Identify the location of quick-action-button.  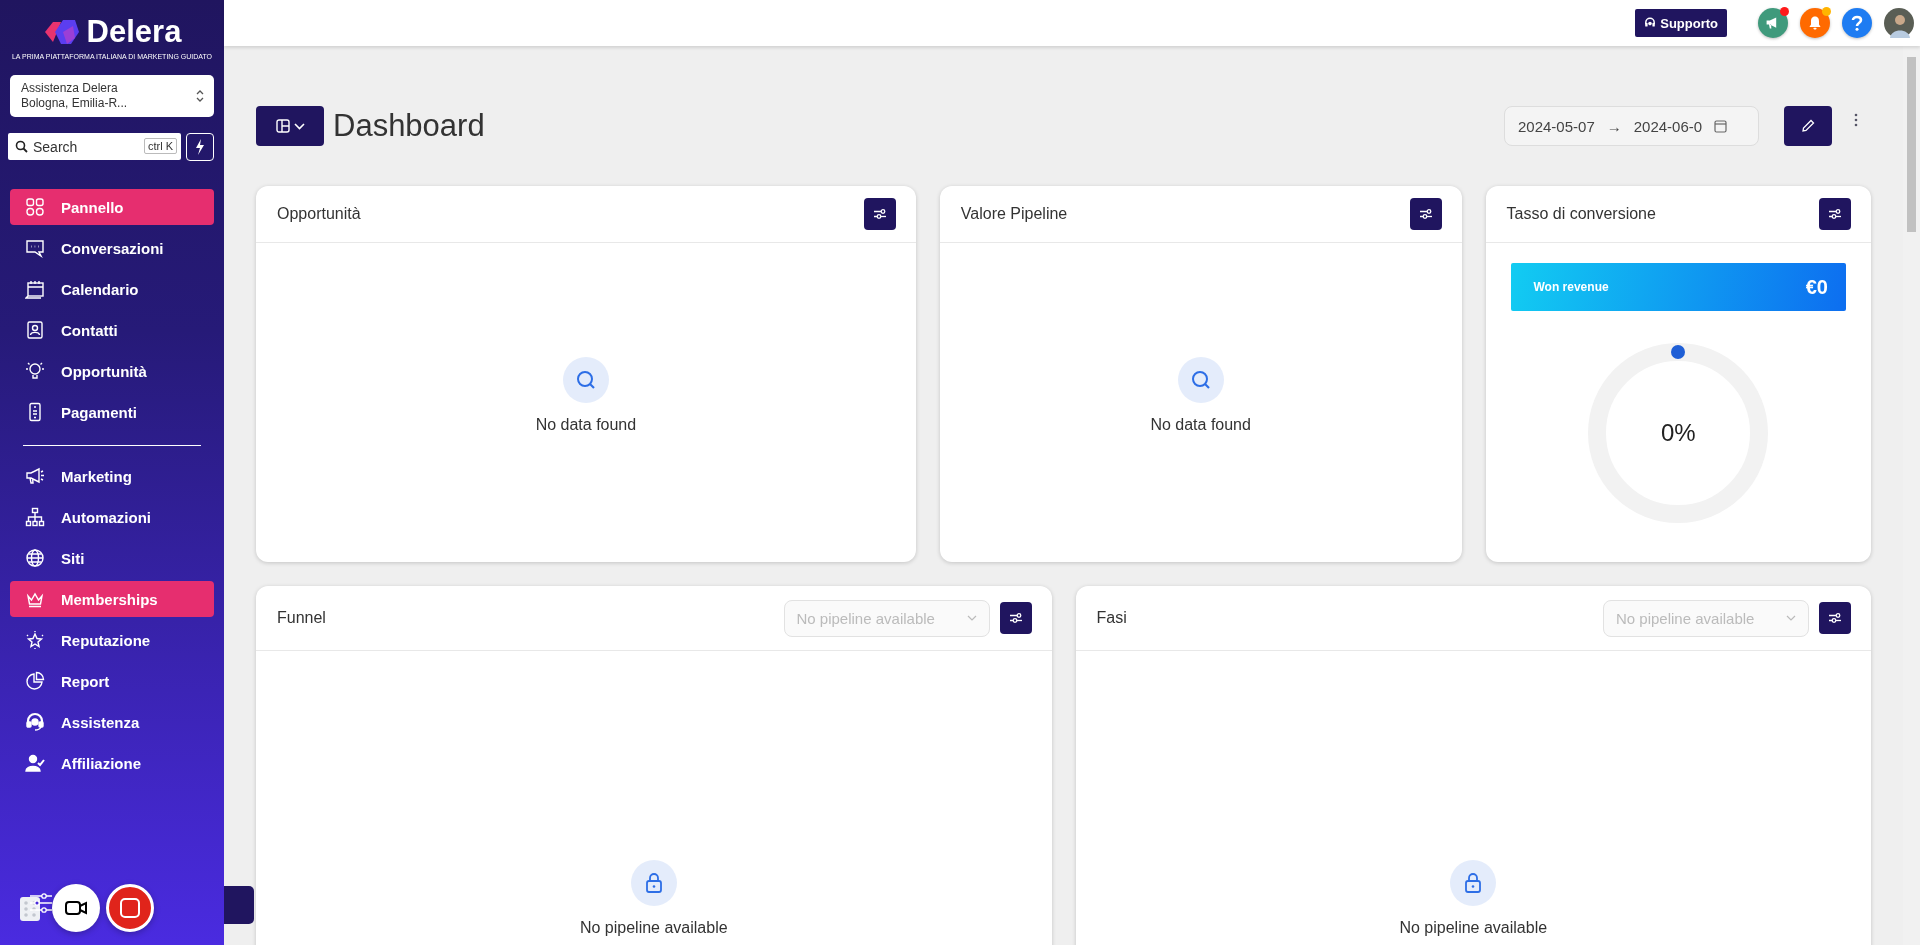
(200, 147).